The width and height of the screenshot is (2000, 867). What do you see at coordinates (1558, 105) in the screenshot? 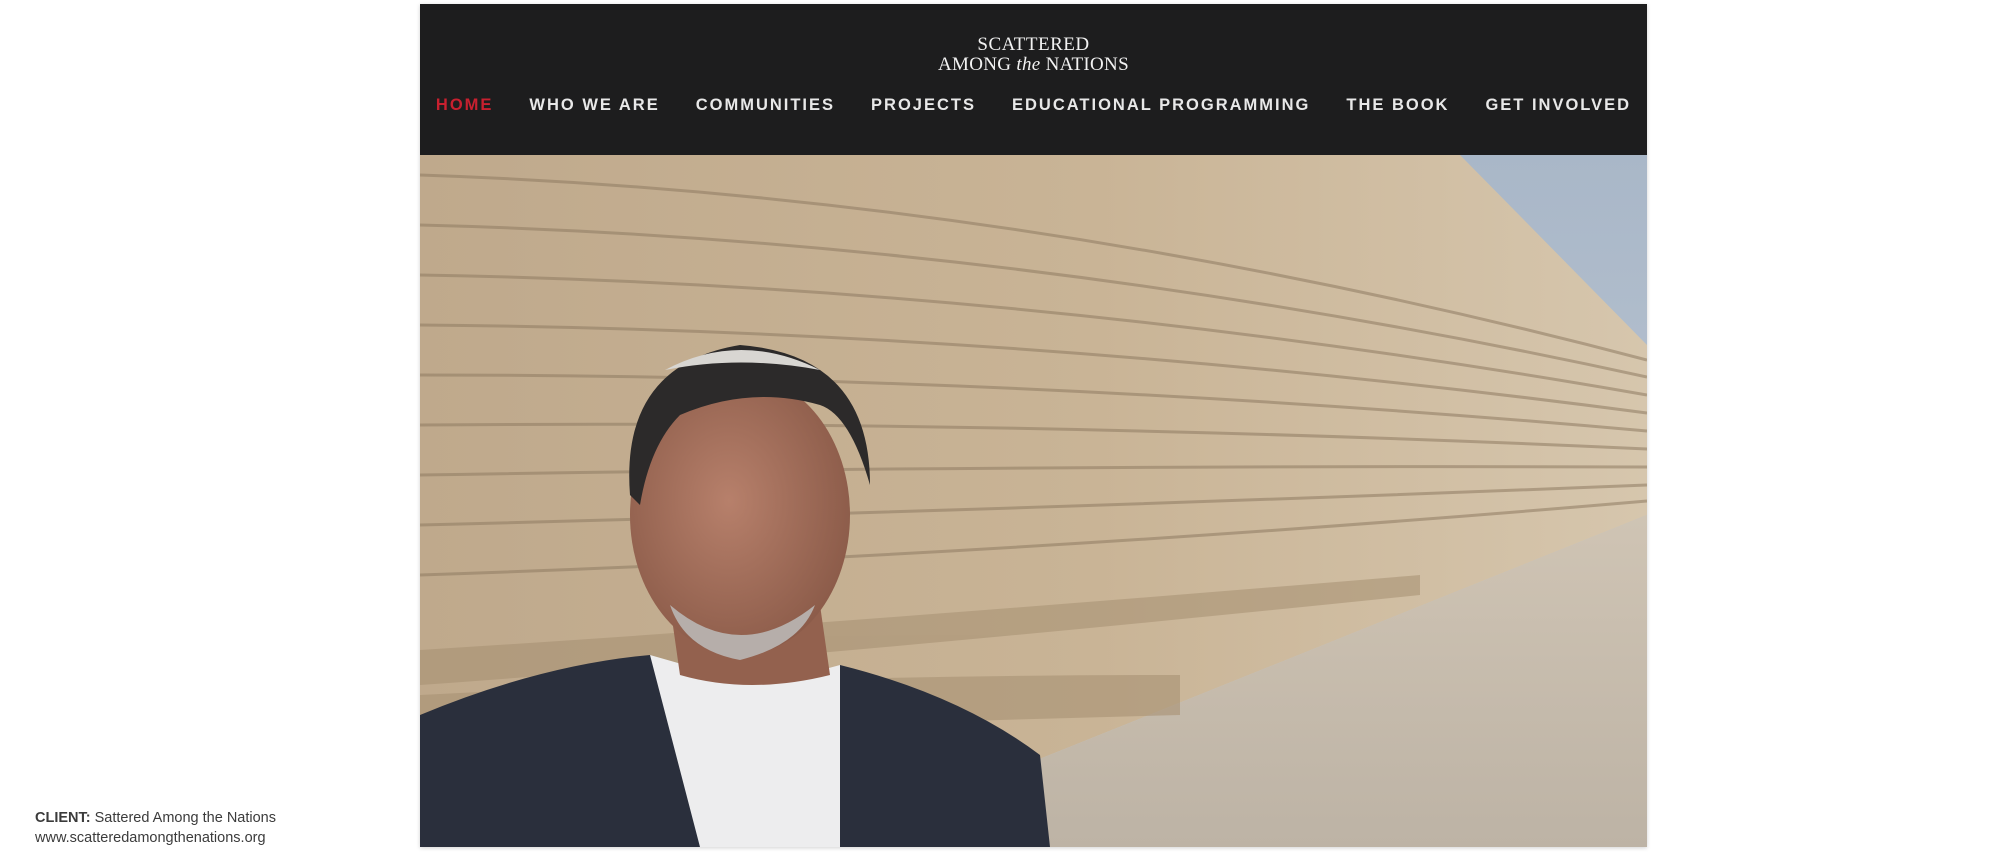
I see `nav-item-get-involved: GET INVOLVED` at bounding box center [1558, 105].